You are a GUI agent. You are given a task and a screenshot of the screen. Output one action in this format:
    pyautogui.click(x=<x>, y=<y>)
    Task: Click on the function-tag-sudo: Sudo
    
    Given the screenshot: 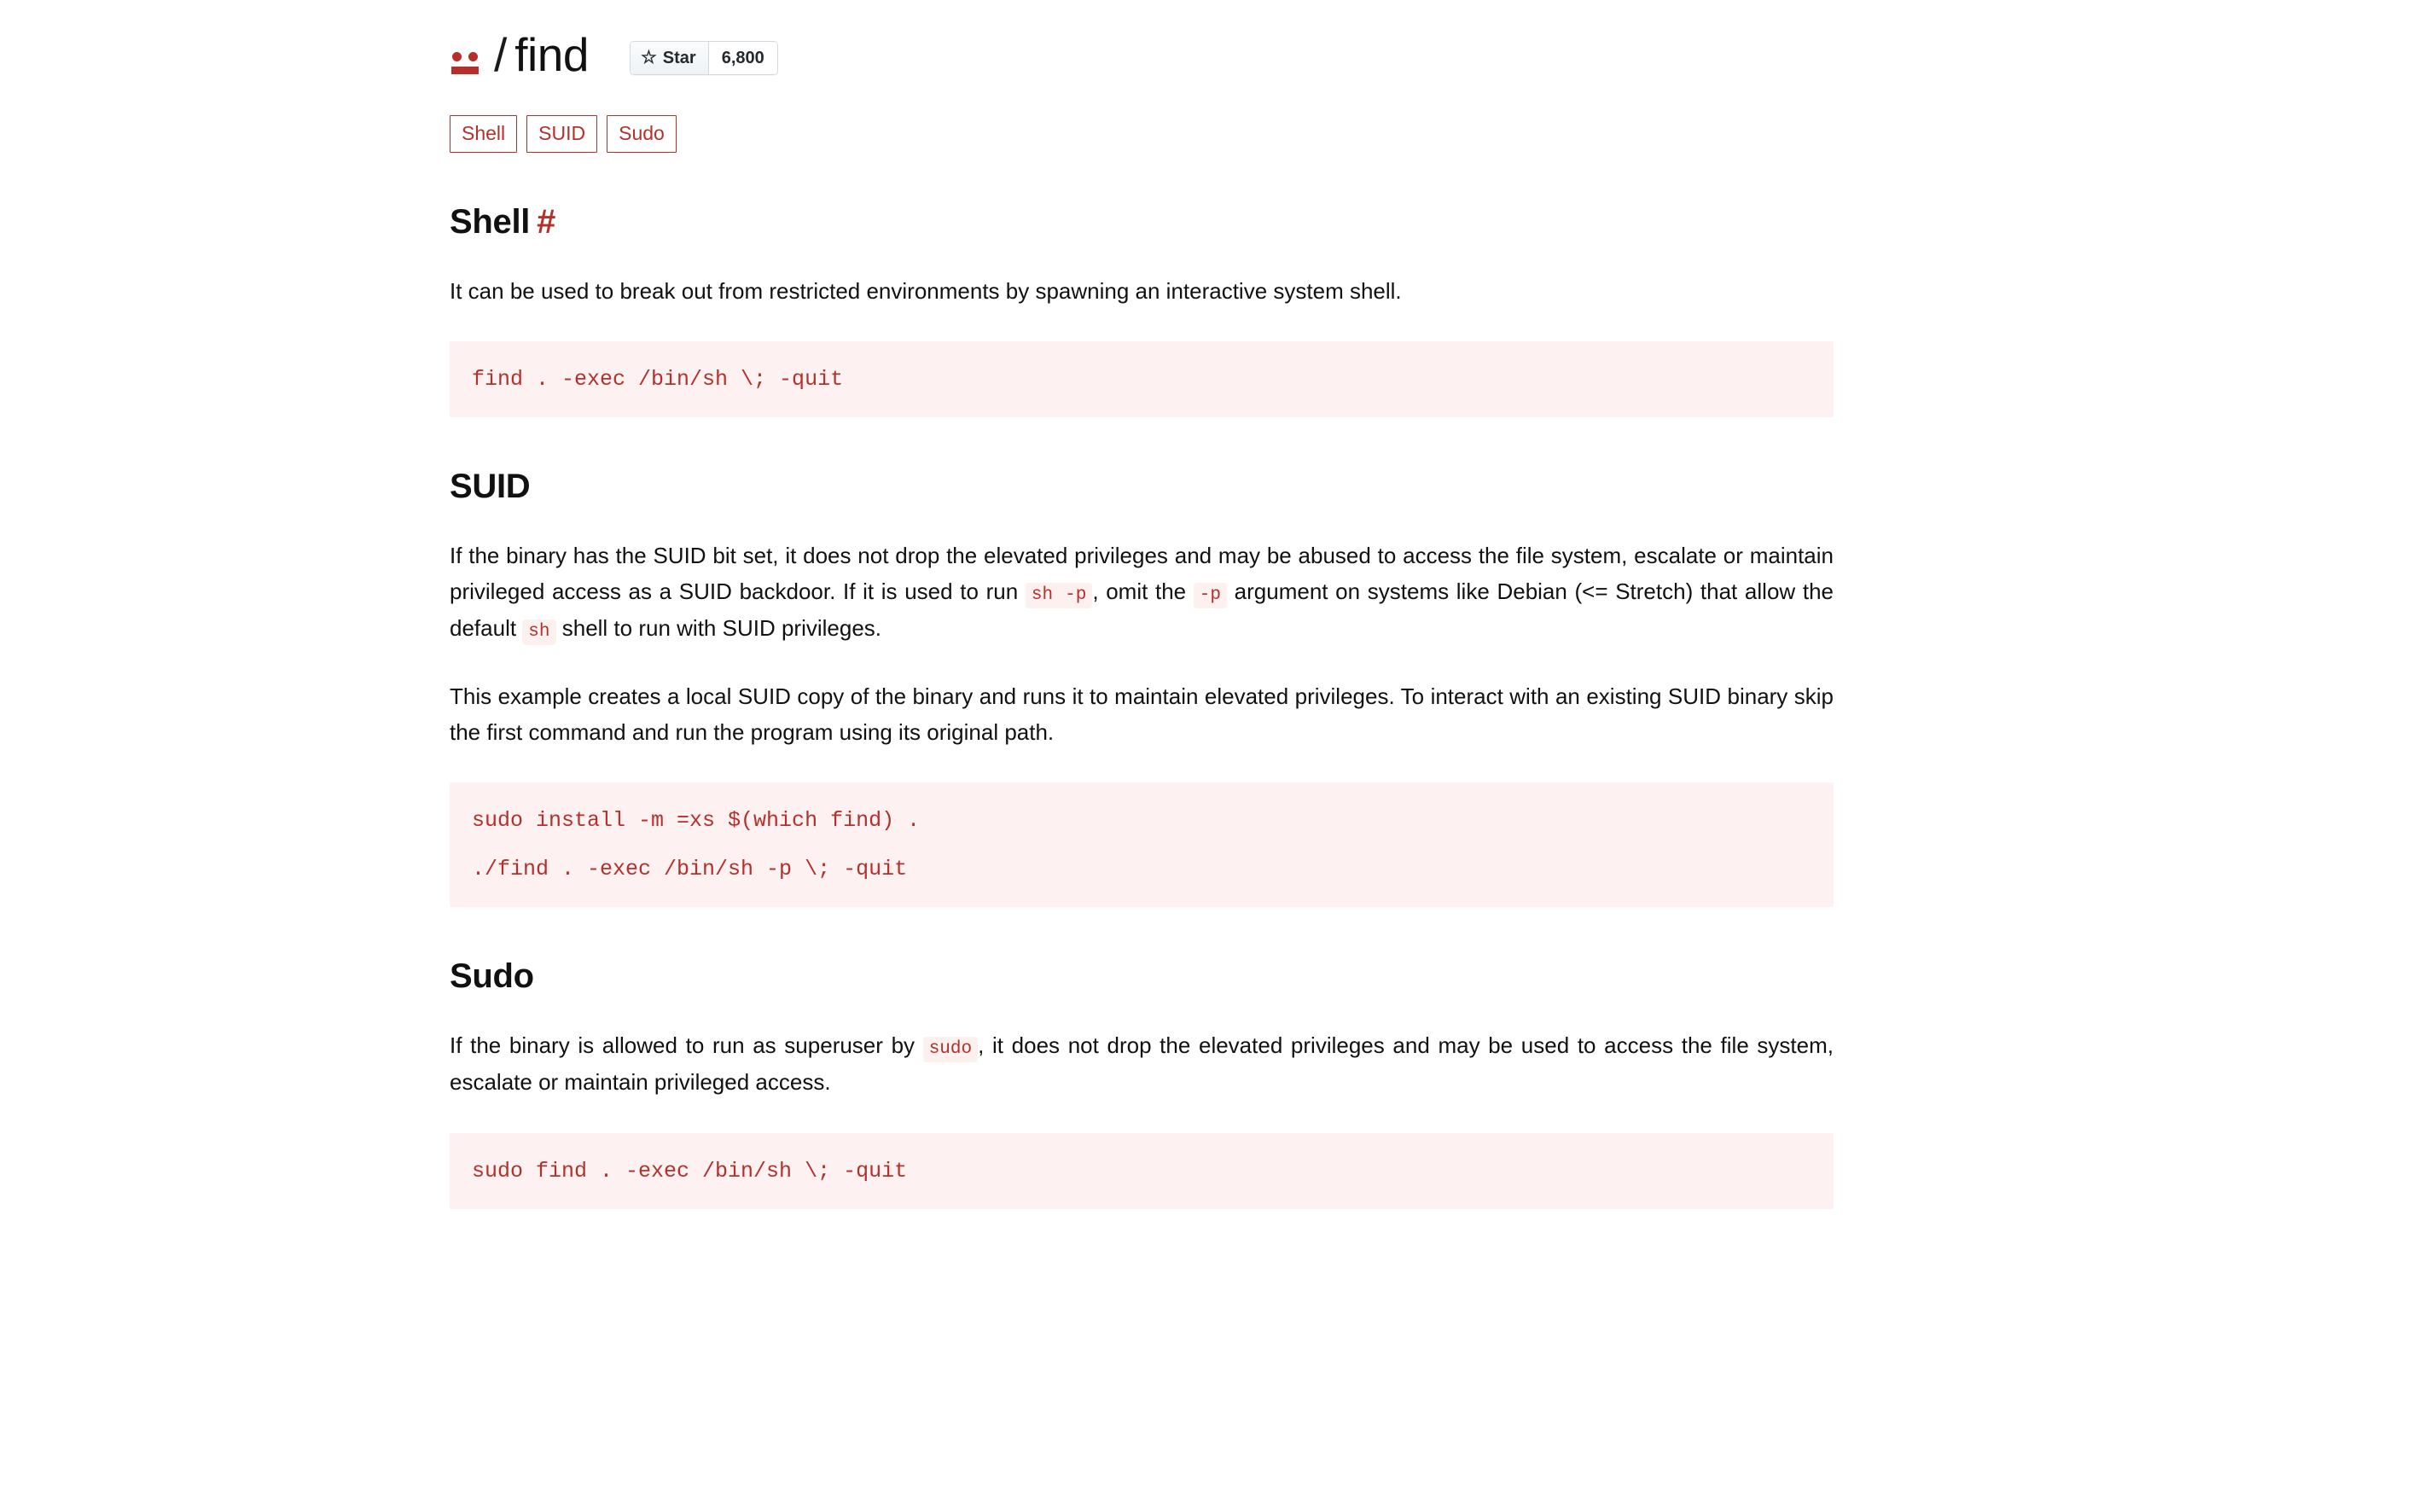 What is the action you would take?
    pyautogui.click(x=642, y=134)
    